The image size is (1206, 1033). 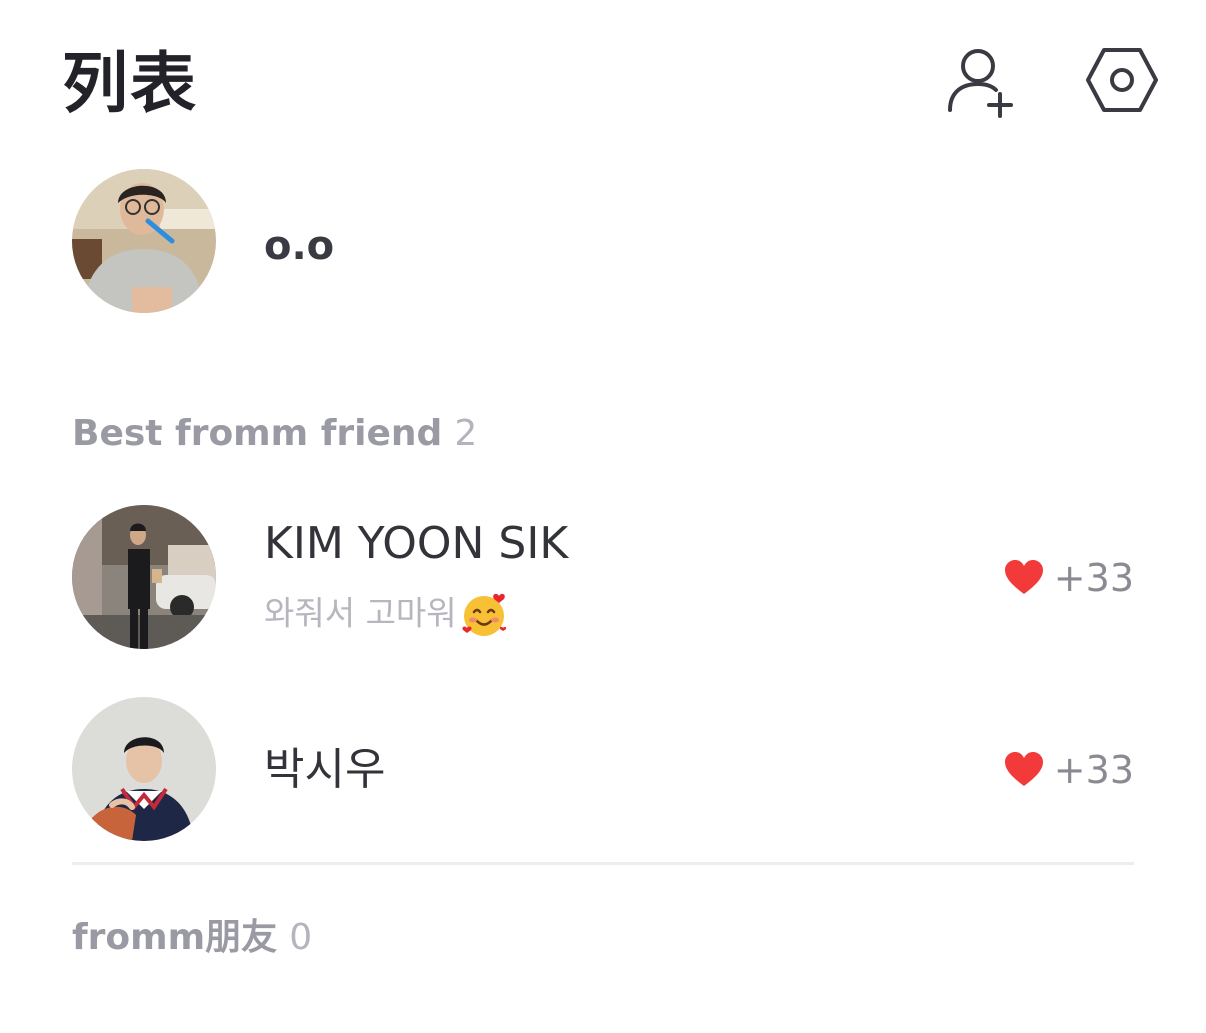 What do you see at coordinates (257, 433) in the screenshot?
I see `section-label: Best fromm friend` at bounding box center [257, 433].